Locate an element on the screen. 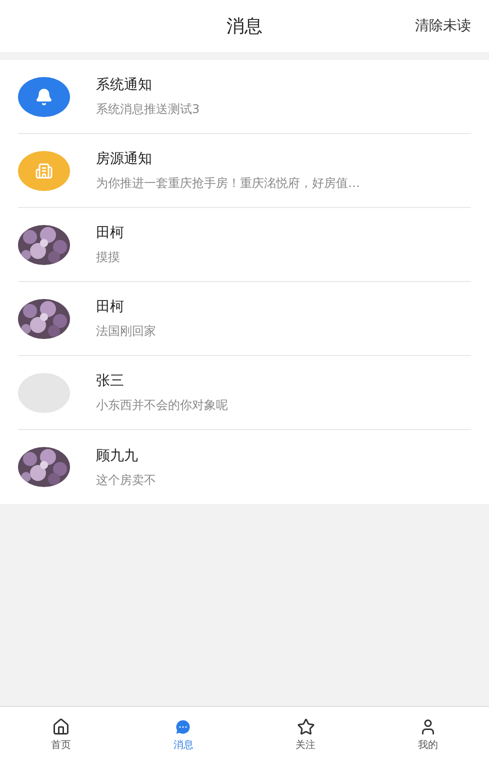  sender-name: 系统通知 is located at coordinates (124, 85).